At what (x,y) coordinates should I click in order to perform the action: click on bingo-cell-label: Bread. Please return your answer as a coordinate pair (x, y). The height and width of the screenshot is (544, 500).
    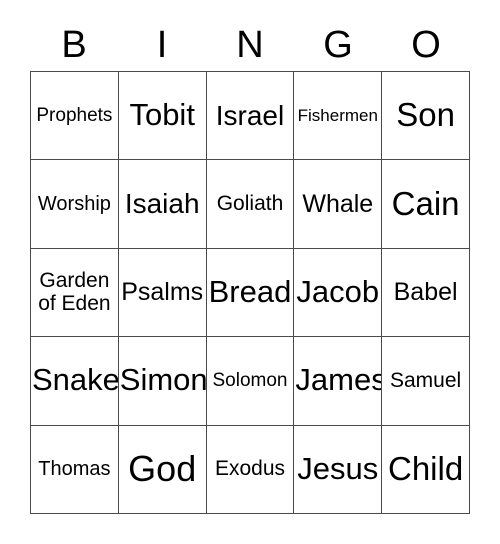
    Looking at the image, I should click on (250, 292).